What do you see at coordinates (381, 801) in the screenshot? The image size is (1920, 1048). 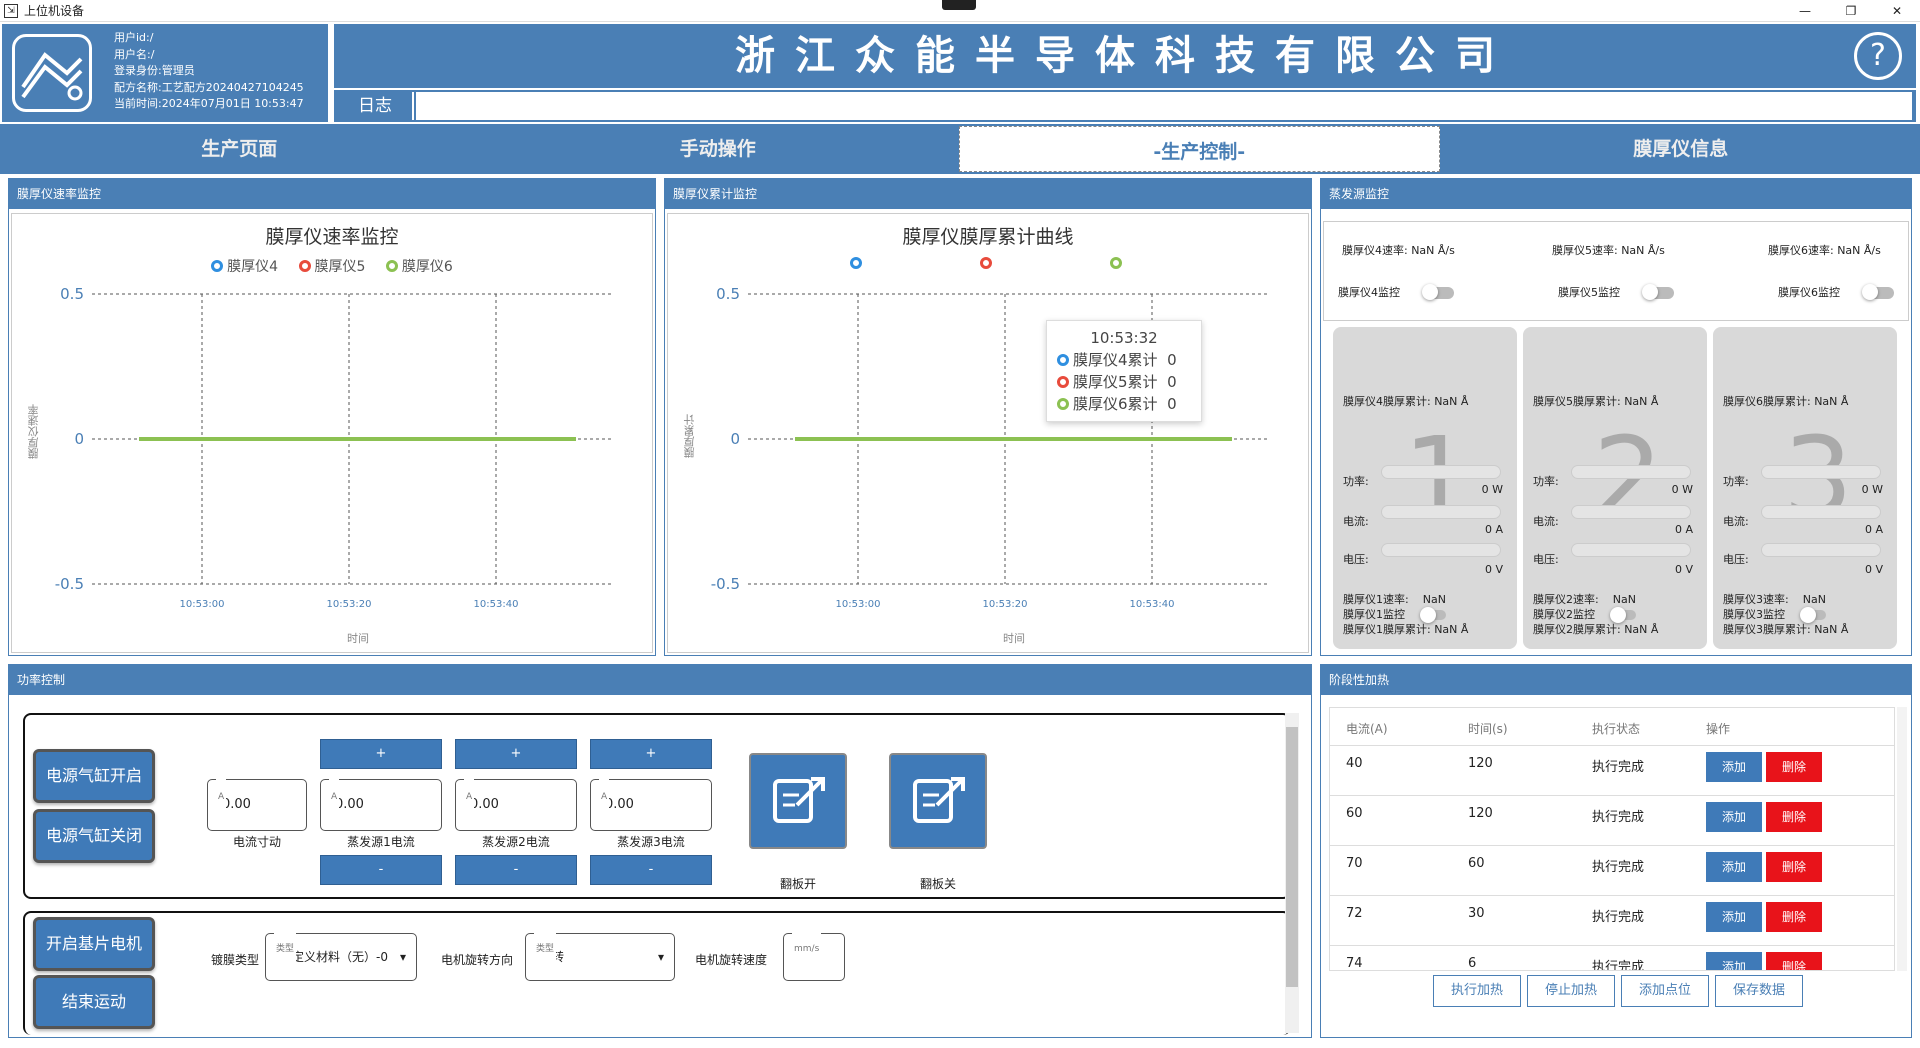 I see `source1-current-input: A 0.00` at bounding box center [381, 801].